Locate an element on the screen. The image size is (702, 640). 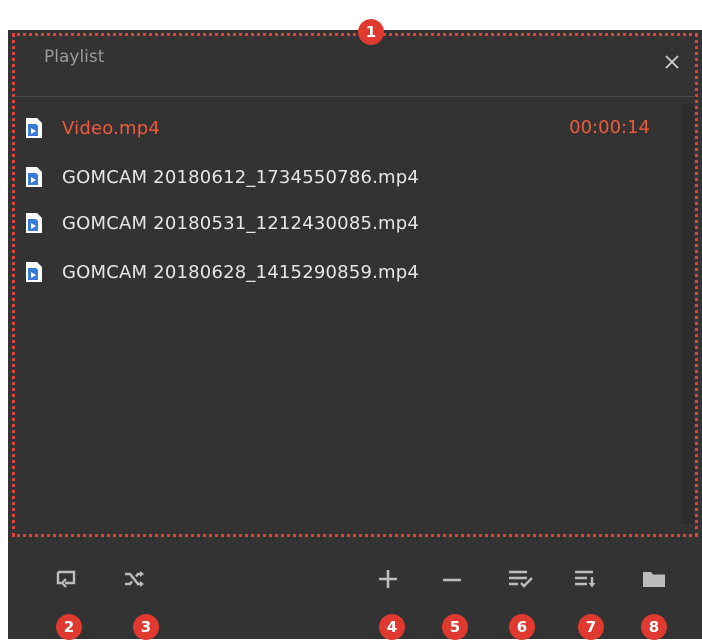
repeat-icon is located at coordinates (66, 579).